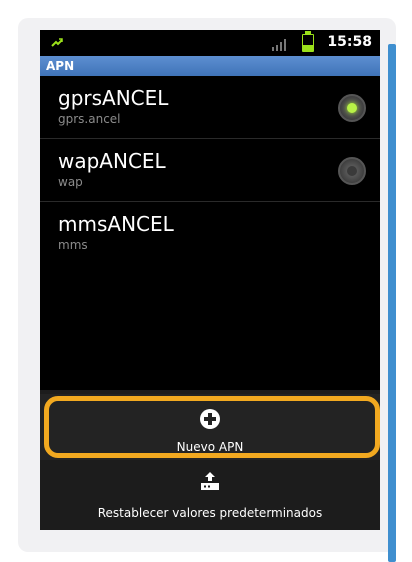  What do you see at coordinates (73, 245) in the screenshot?
I see `apn-address: mms` at bounding box center [73, 245].